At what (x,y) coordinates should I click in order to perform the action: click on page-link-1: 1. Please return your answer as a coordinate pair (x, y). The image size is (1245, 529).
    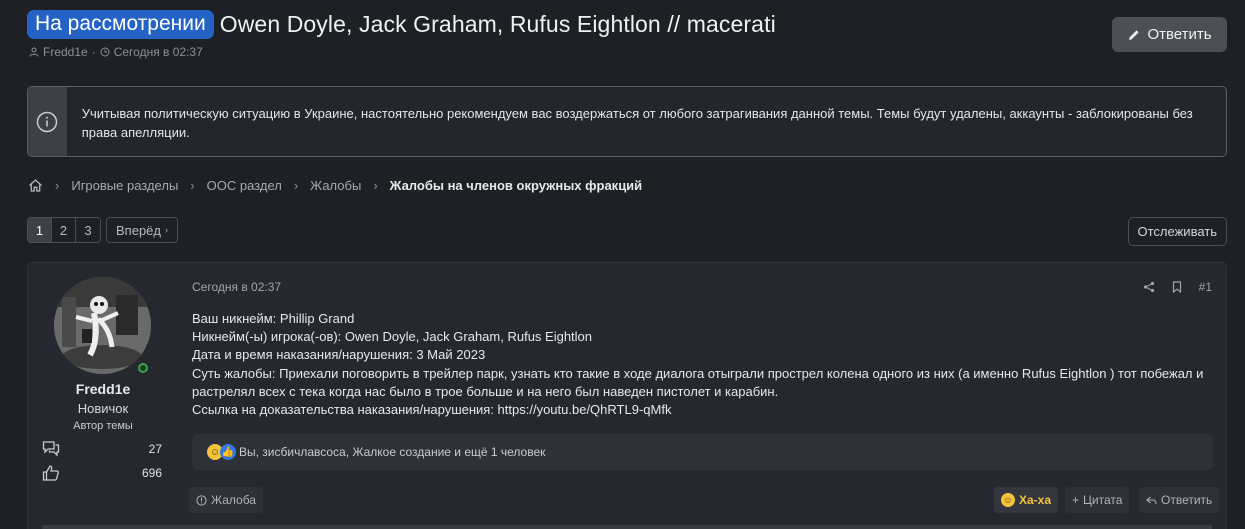
    Looking at the image, I should click on (40, 230).